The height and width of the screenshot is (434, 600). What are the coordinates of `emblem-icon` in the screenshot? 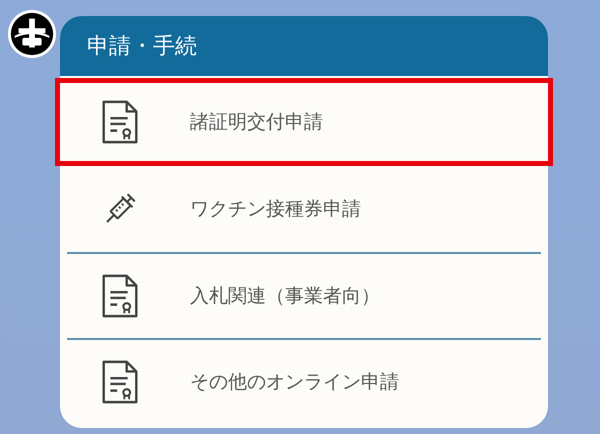 It's located at (32, 34).